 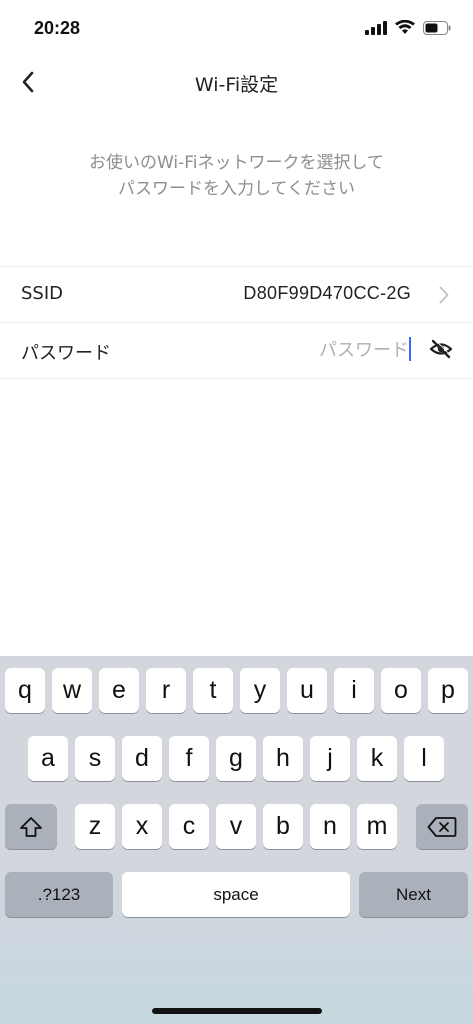 I want to click on status-time: 20:28, so click(x=57, y=28).